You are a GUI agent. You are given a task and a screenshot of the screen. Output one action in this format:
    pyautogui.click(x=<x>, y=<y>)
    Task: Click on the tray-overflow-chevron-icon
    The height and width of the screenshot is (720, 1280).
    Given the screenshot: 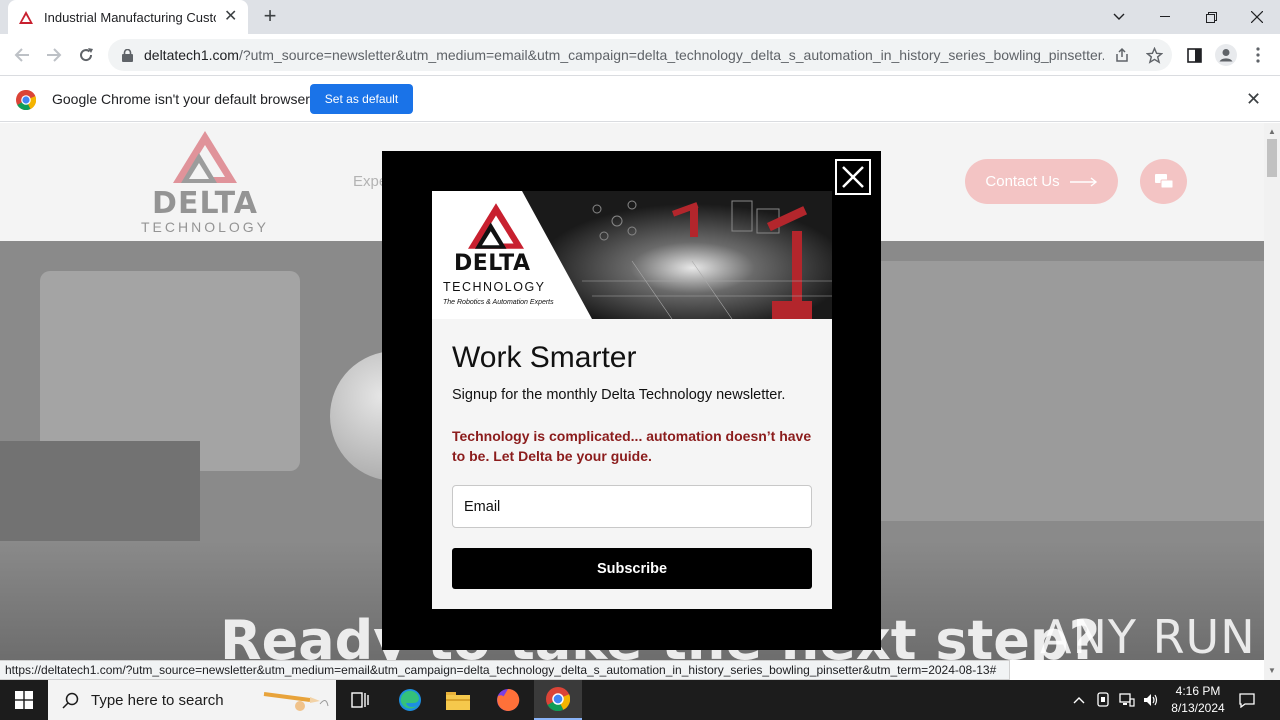 What is the action you would take?
    pyautogui.click(x=1079, y=700)
    